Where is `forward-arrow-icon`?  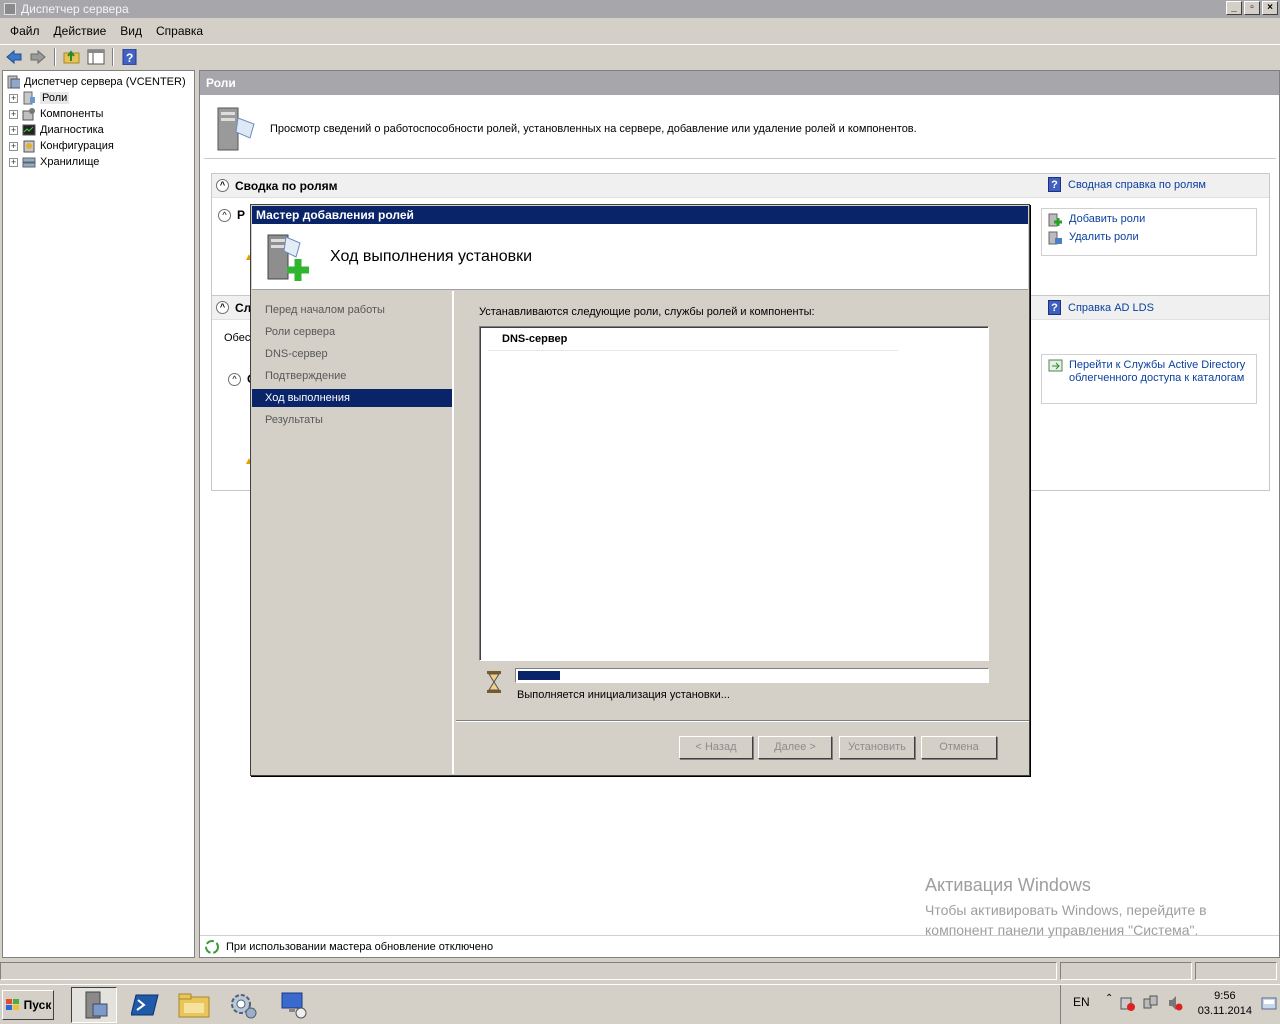 forward-arrow-icon is located at coordinates (38, 56).